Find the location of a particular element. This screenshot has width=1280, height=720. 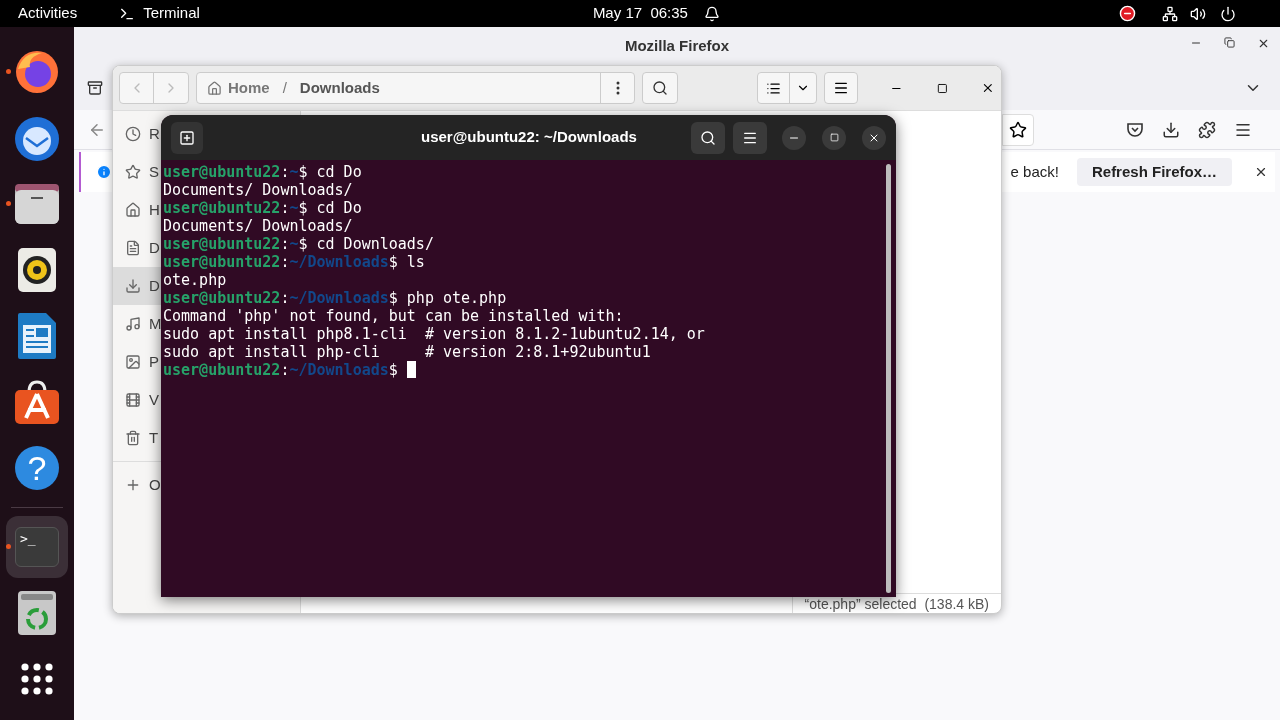

folder-icon is located at coordinates (37, 204).